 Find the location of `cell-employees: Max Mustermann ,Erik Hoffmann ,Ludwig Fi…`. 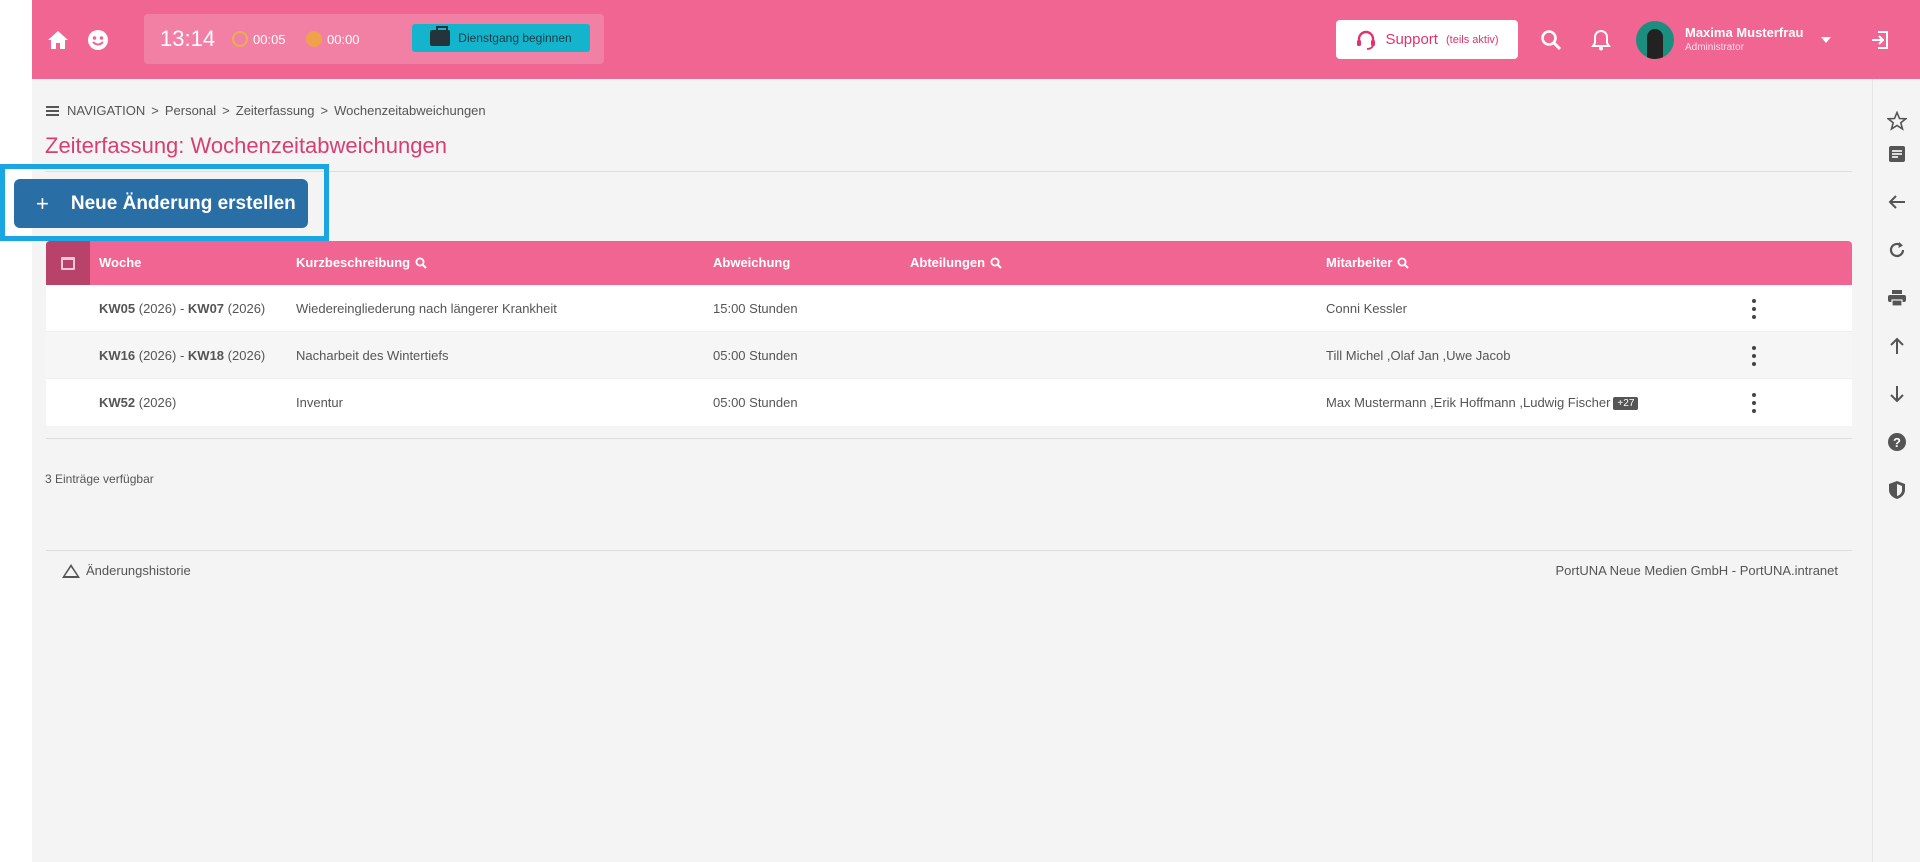

cell-employees: Max Mustermann ,Erik Hoffmann ,Ludwig Fi… is located at coordinates (1482, 402).